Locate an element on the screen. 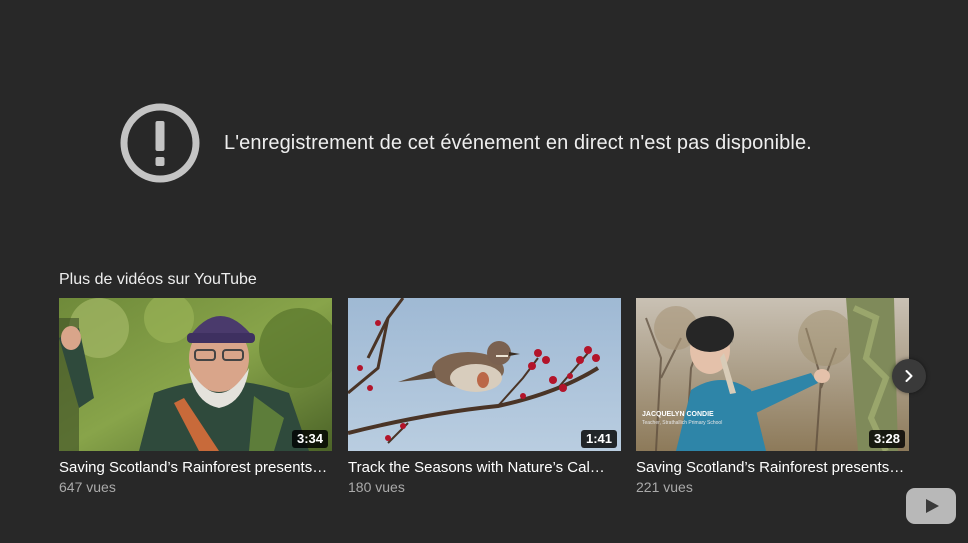 The height and width of the screenshot is (543, 968). caption-name: JACQUELYN CONDIE is located at coordinates (678, 414).